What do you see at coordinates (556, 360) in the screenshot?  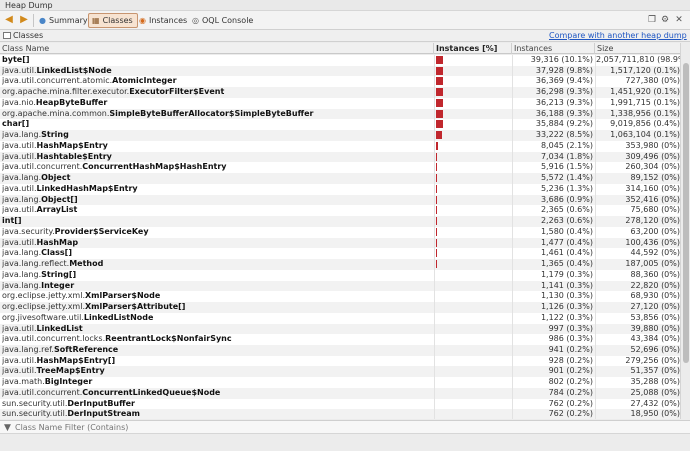 I see `instances-count: 928` at bounding box center [556, 360].